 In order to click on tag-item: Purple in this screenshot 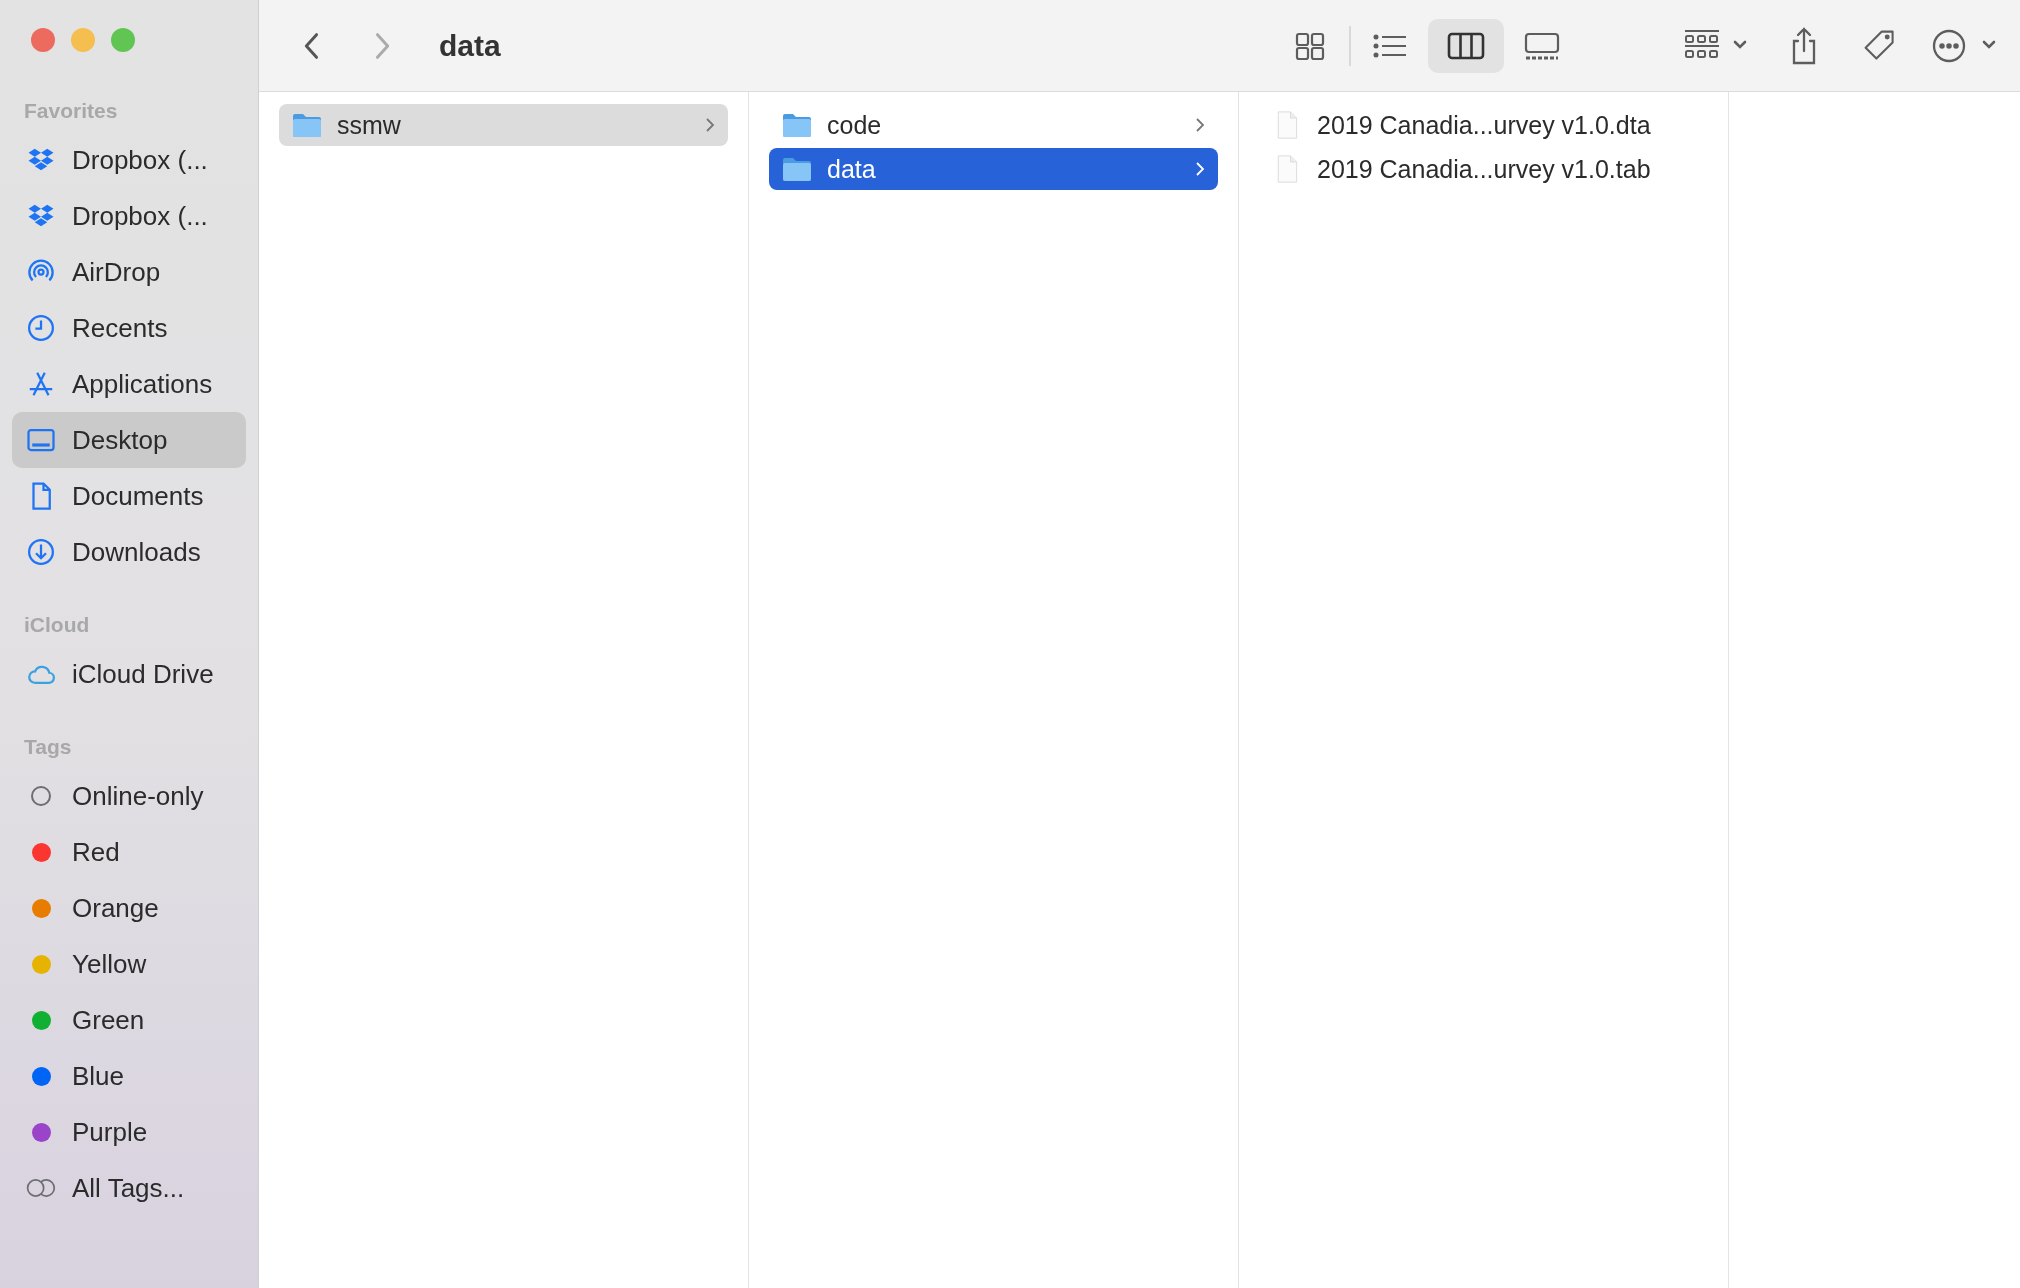, I will do `click(129, 1132)`.